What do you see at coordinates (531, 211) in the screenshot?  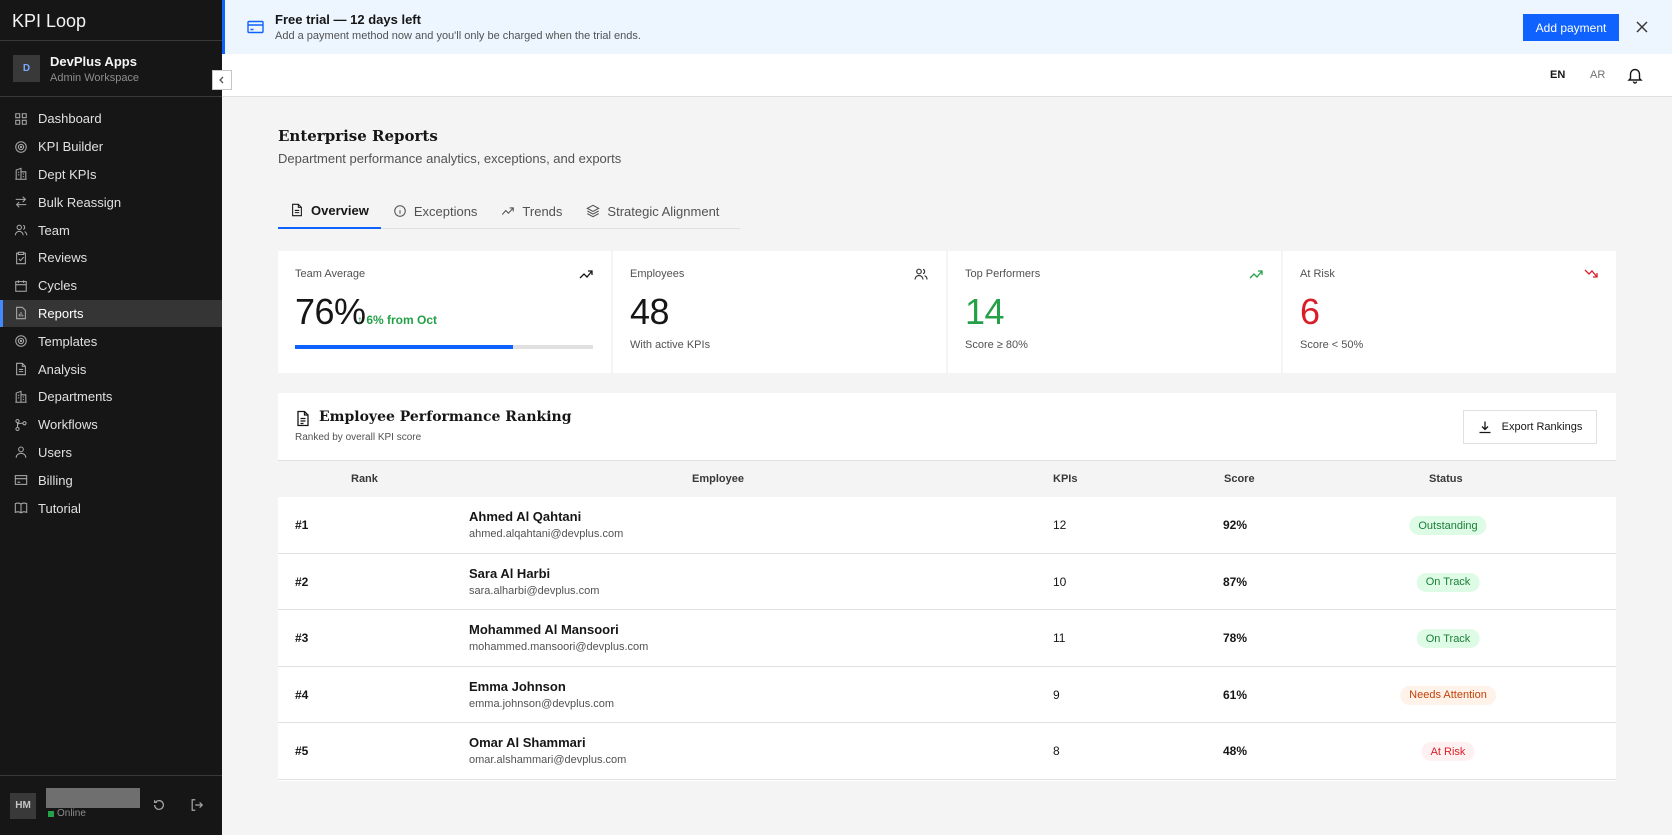 I see `tab-trends: Trends` at bounding box center [531, 211].